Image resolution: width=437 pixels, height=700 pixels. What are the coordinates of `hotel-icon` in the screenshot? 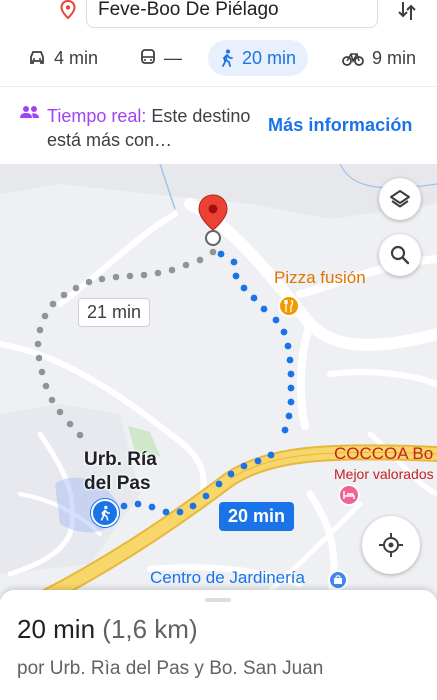 It's located at (349, 495).